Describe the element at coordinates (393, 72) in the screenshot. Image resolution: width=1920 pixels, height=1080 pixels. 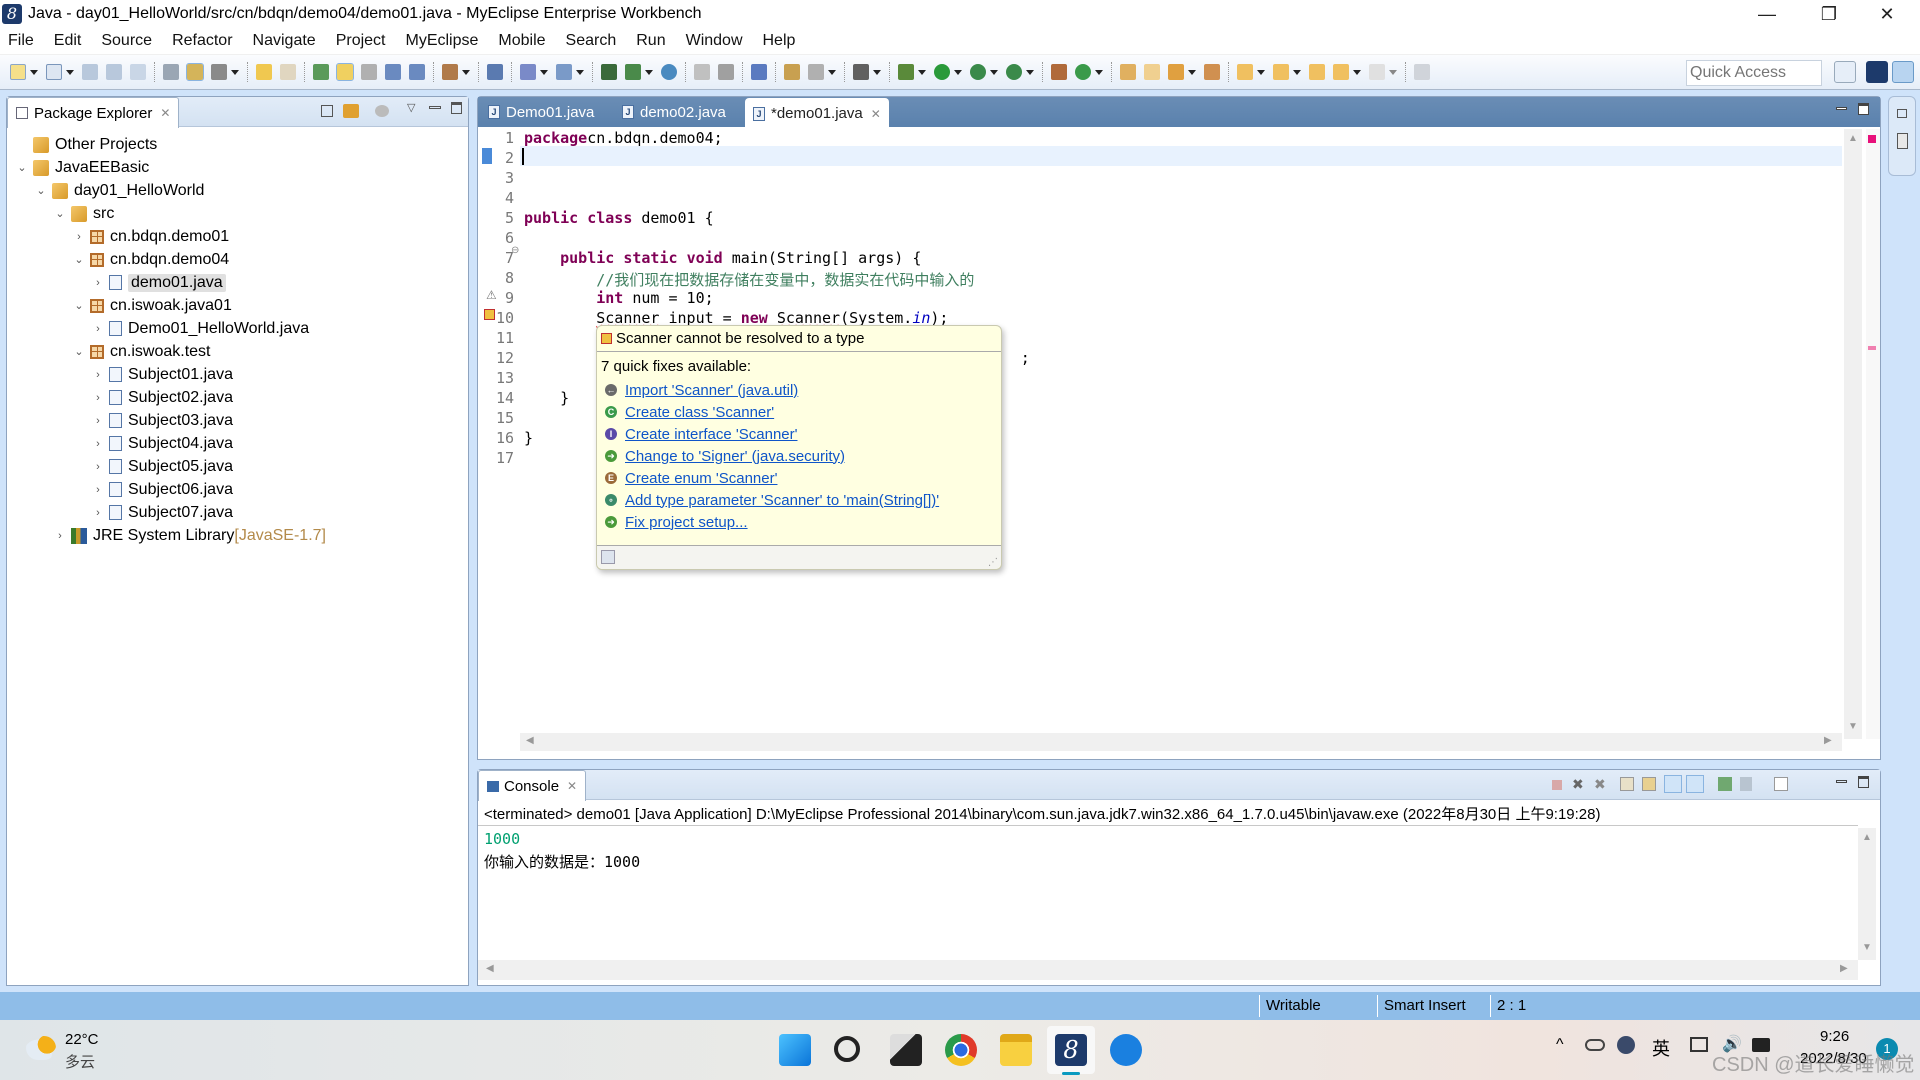
I see `block-selection-icon` at that location.